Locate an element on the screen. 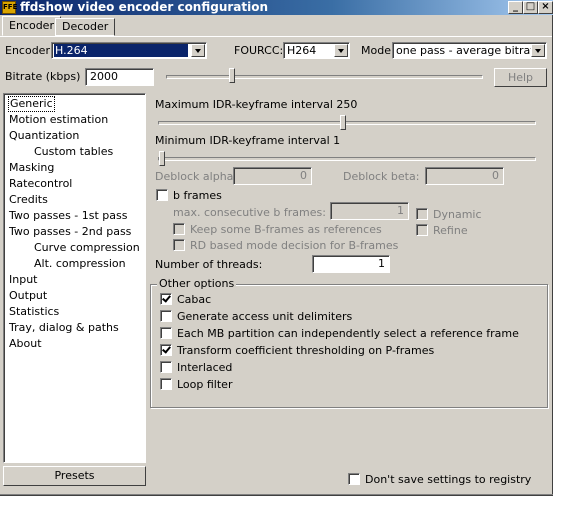  ffdshow-app-icon: FFE is located at coordinates (9, 7).